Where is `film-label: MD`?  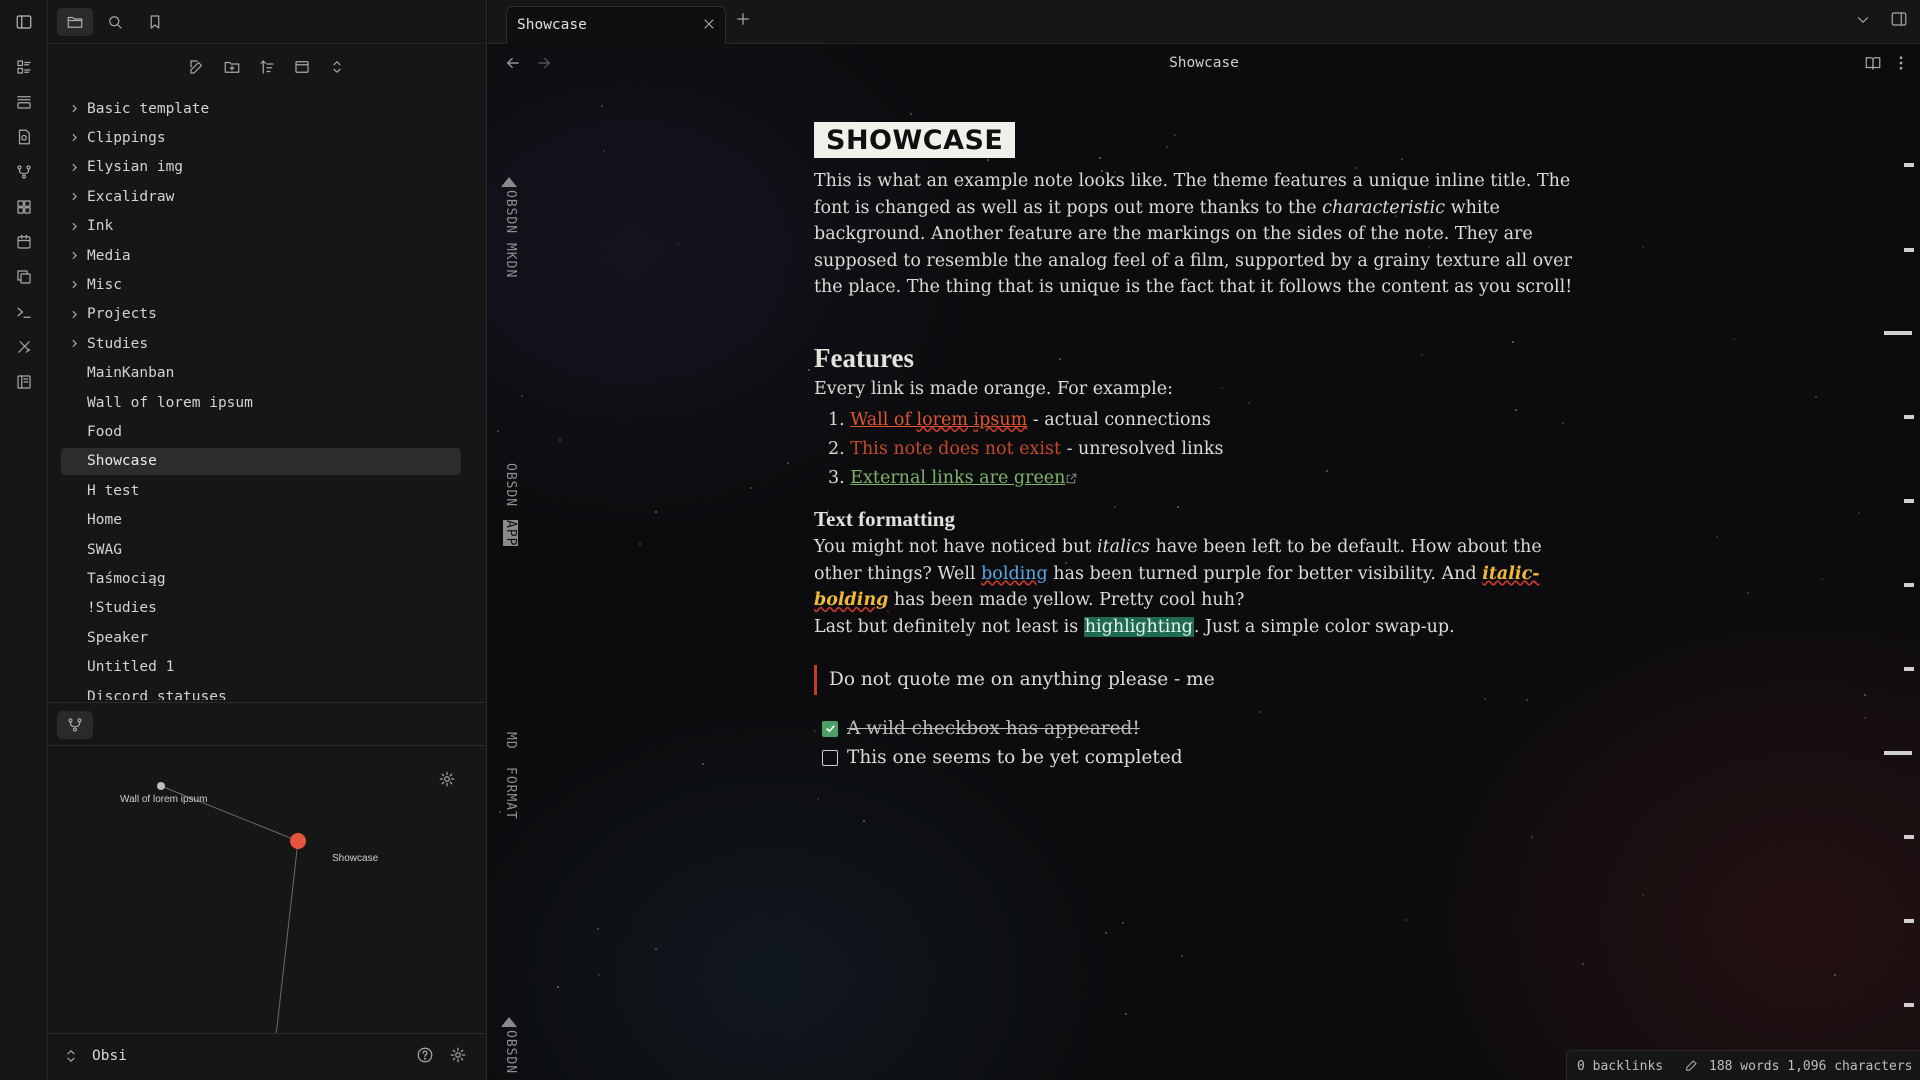
film-label: MD is located at coordinates (510, 741).